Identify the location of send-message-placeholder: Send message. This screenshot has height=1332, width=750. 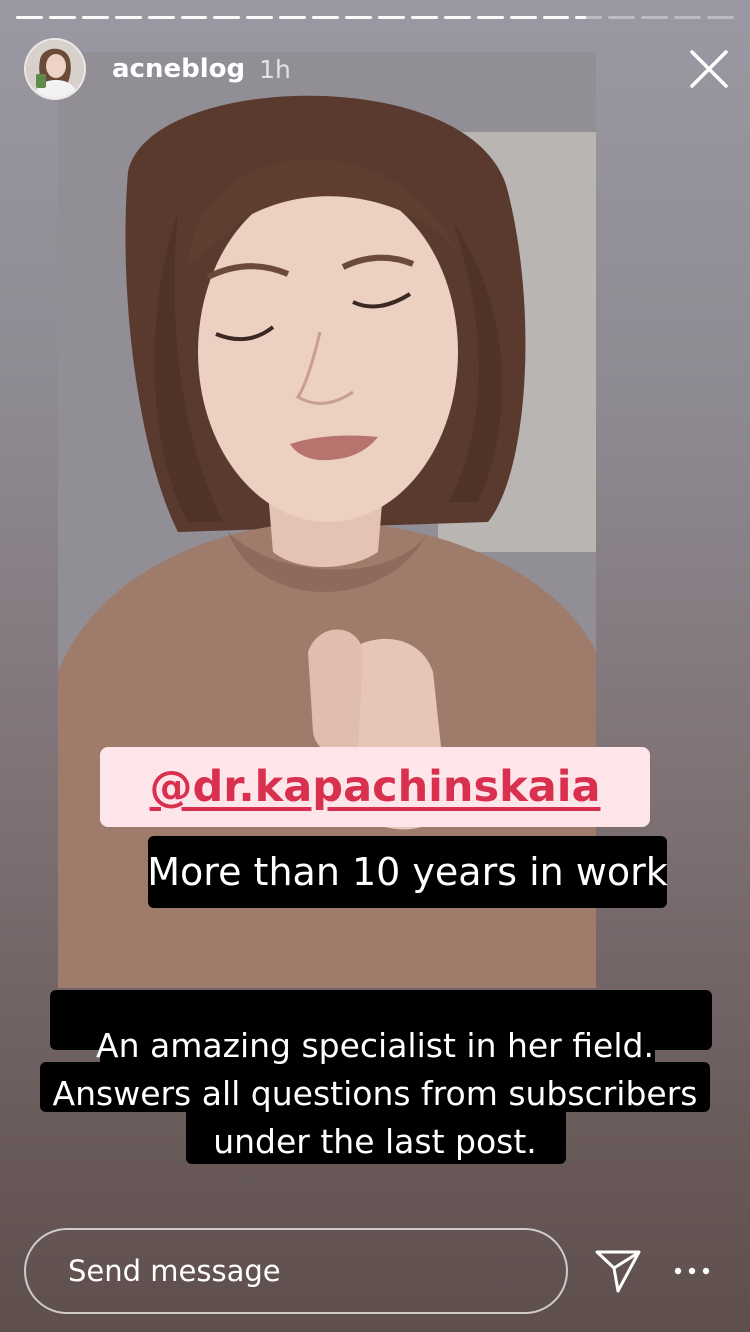
(174, 1271).